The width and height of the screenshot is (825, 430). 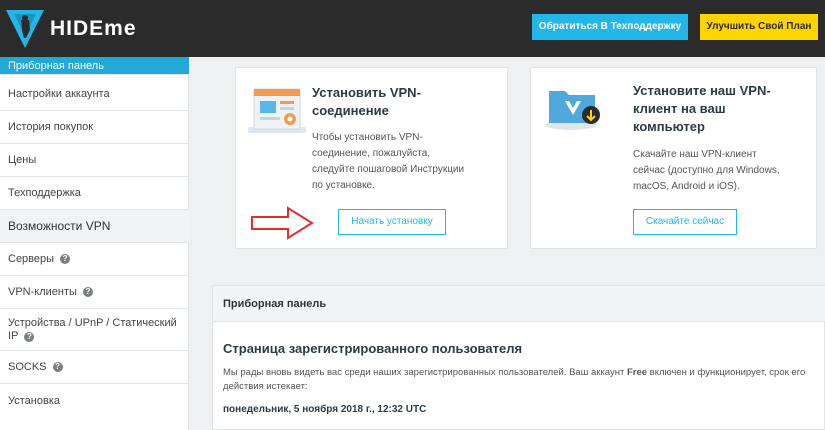 What do you see at coordinates (94, 292) in the screenshot?
I see `sidebar-item-vpn-clients: VPN-клиенты?` at bounding box center [94, 292].